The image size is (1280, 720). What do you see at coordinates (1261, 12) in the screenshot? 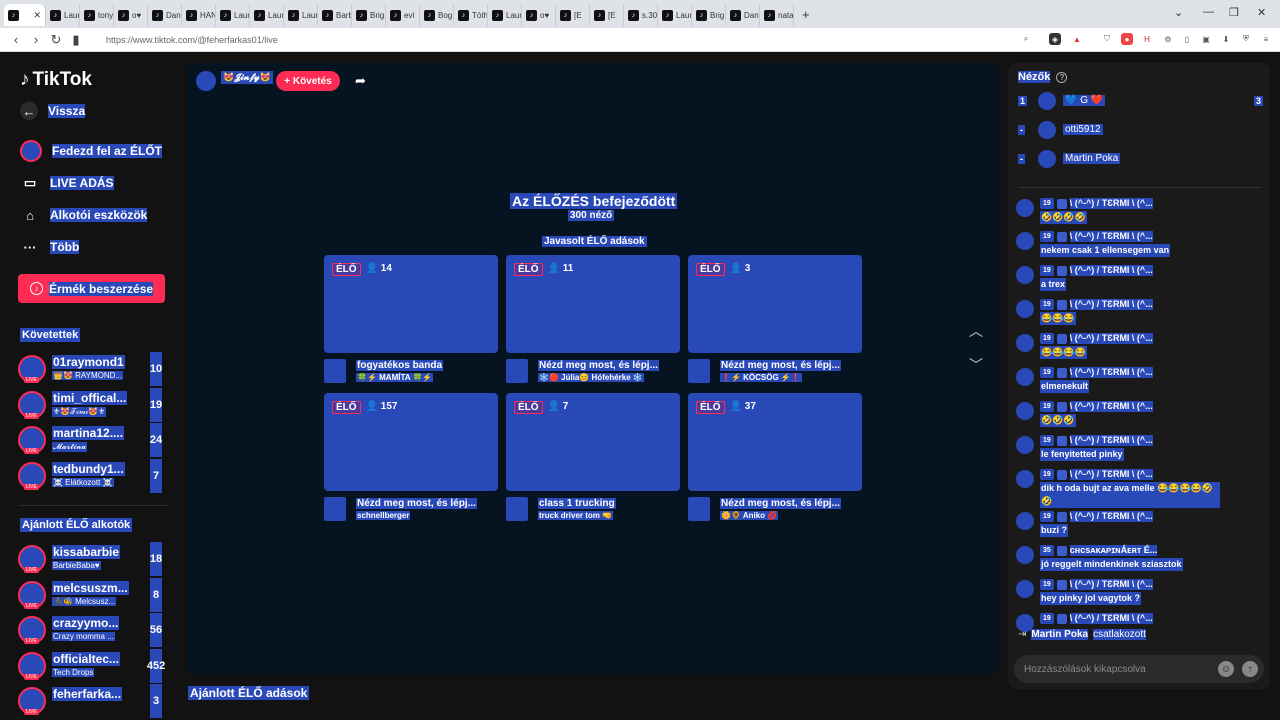
I see `close-window-icon: ✕` at bounding box center [1261, 12].